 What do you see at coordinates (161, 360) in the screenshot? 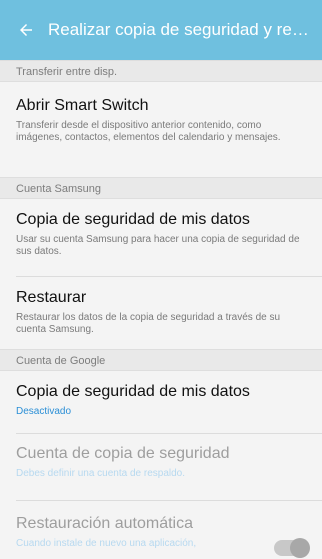
I see `section-header-google-account: Cuenta de Google` at bounding box center [161, 360].